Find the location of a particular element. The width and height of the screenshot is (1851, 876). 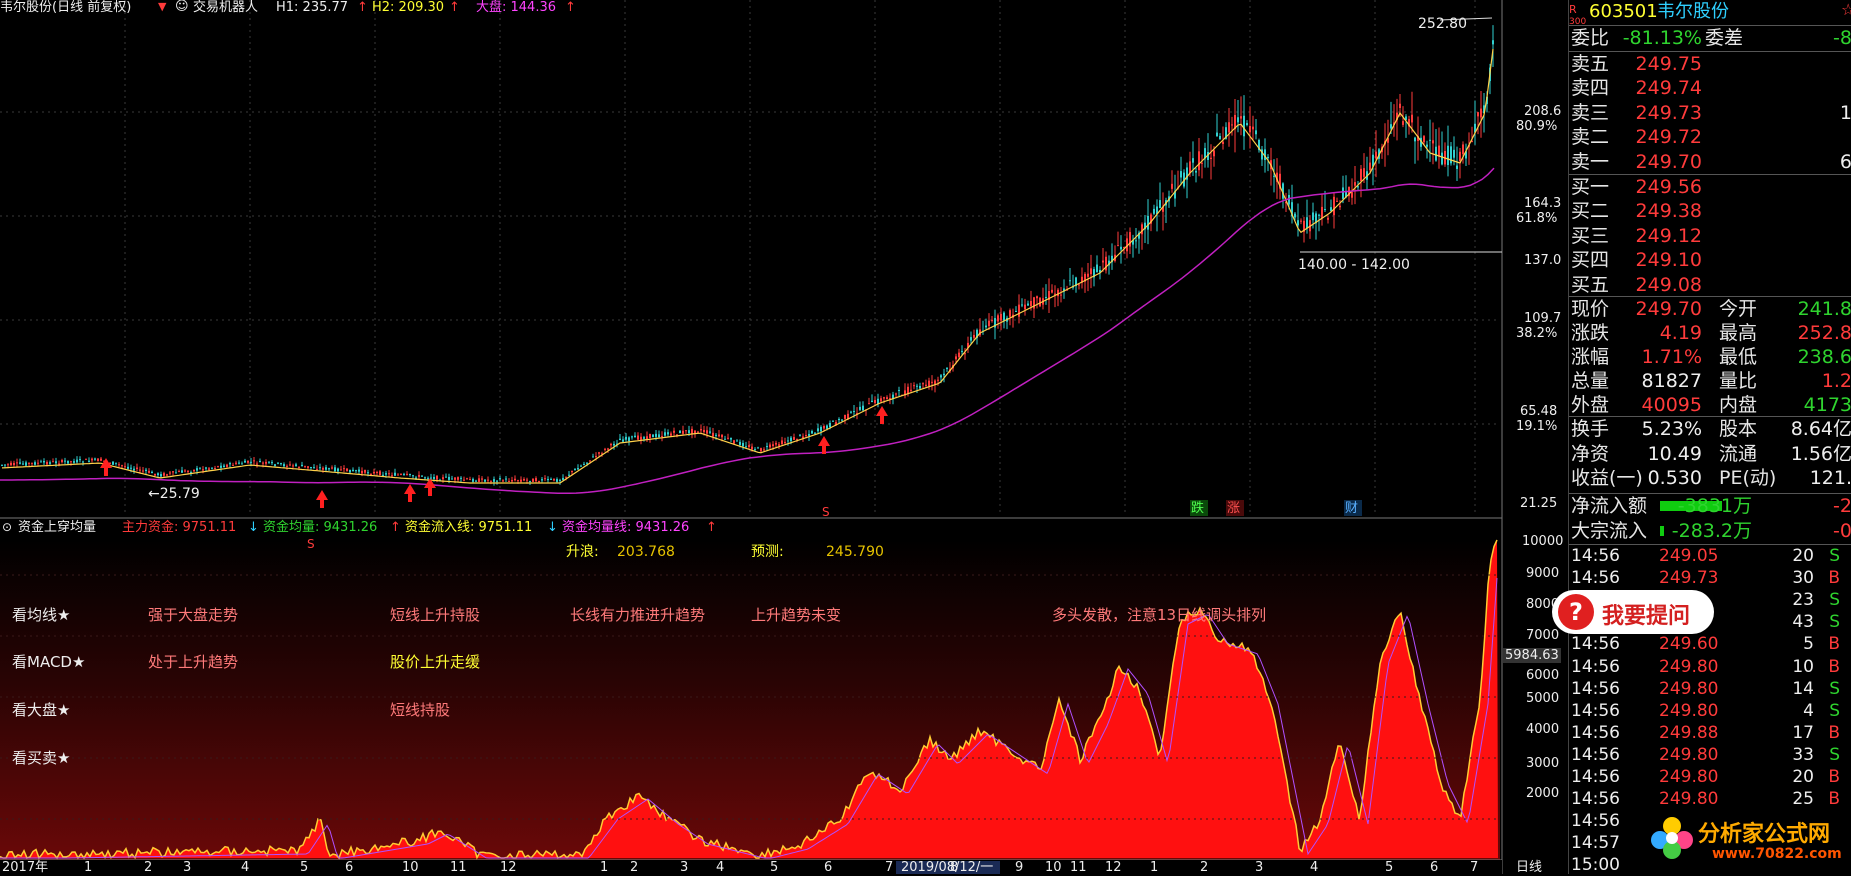

robot-label: 交易机器人 is located at coordinates (225, 7).